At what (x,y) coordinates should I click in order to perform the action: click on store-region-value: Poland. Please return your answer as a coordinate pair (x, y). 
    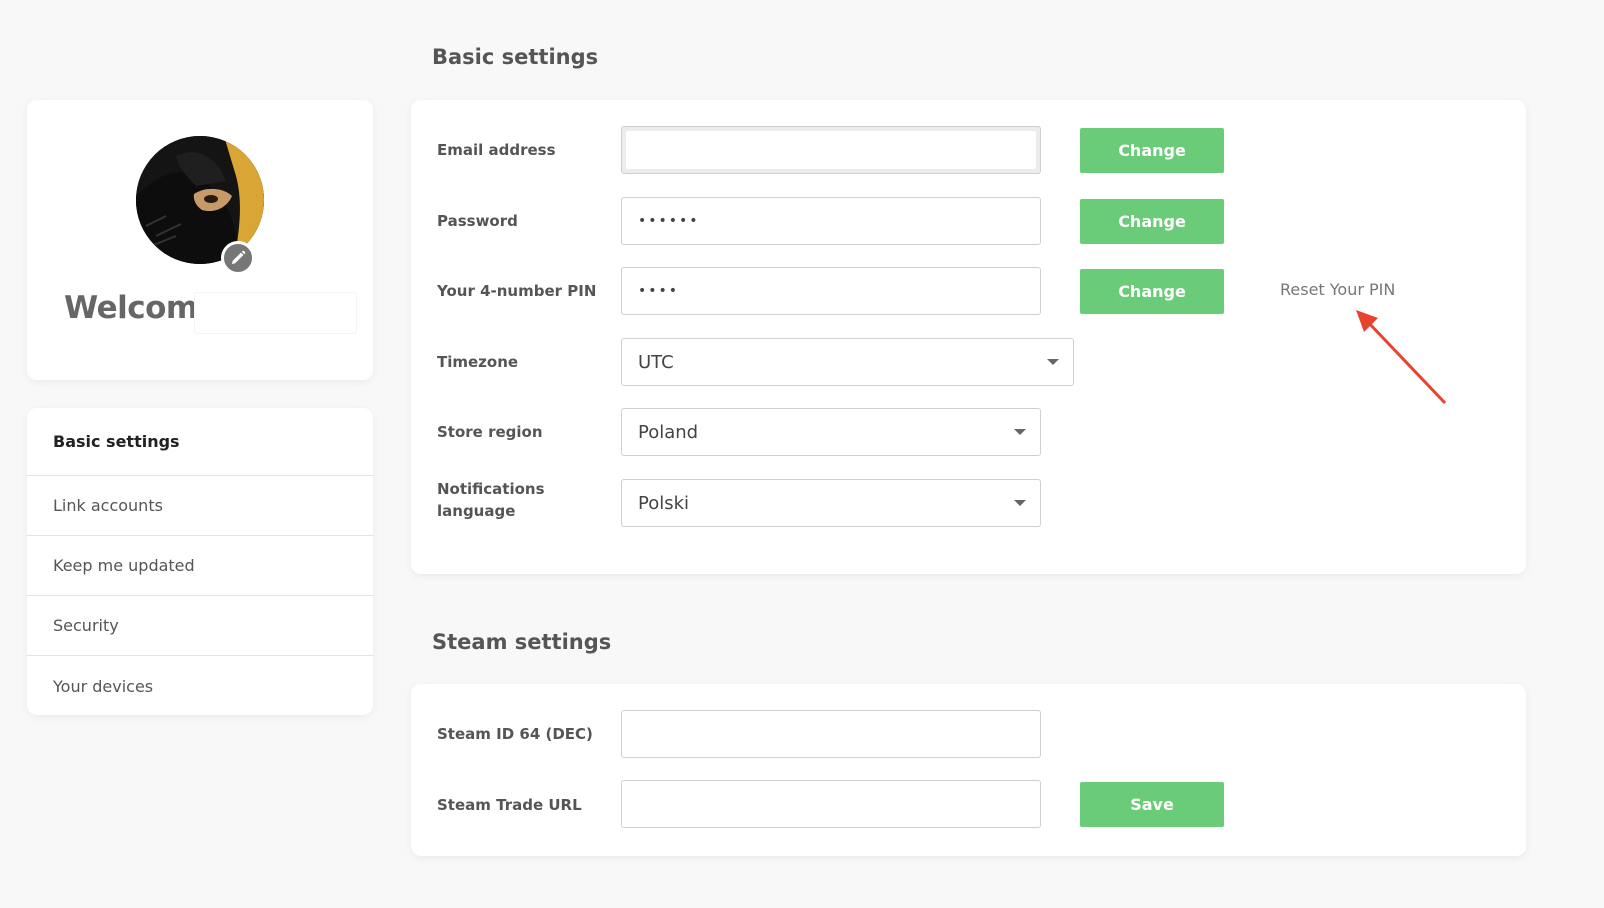
    Looking at the image, I should click on (668, 432).